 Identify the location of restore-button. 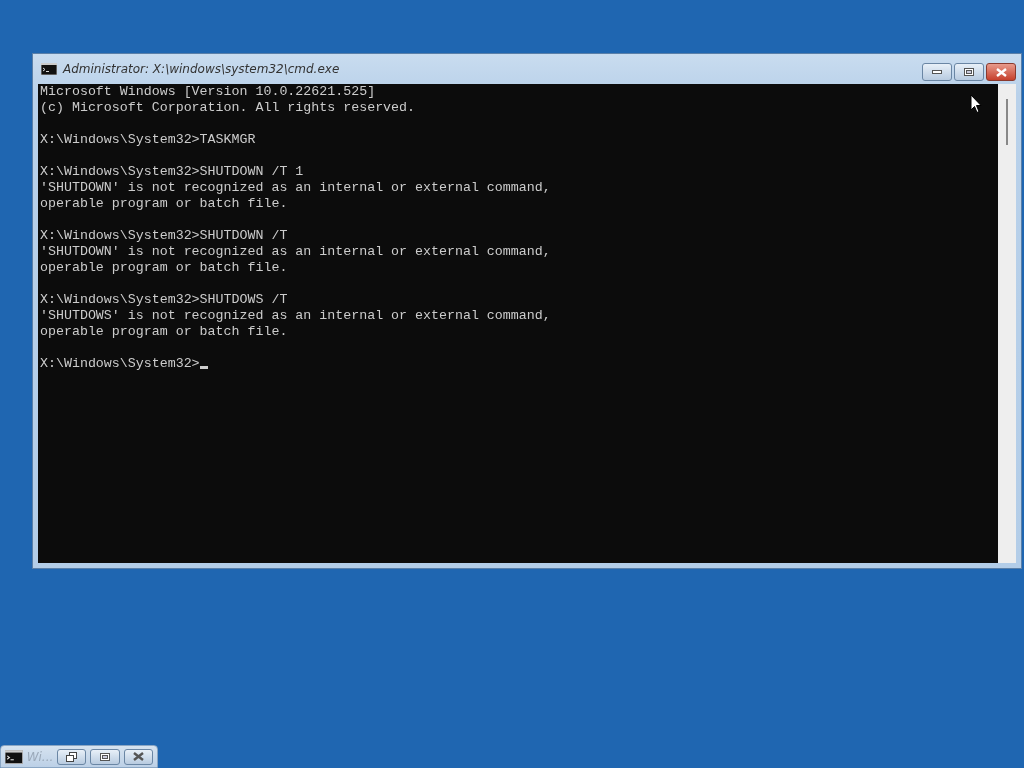
(71, 756).